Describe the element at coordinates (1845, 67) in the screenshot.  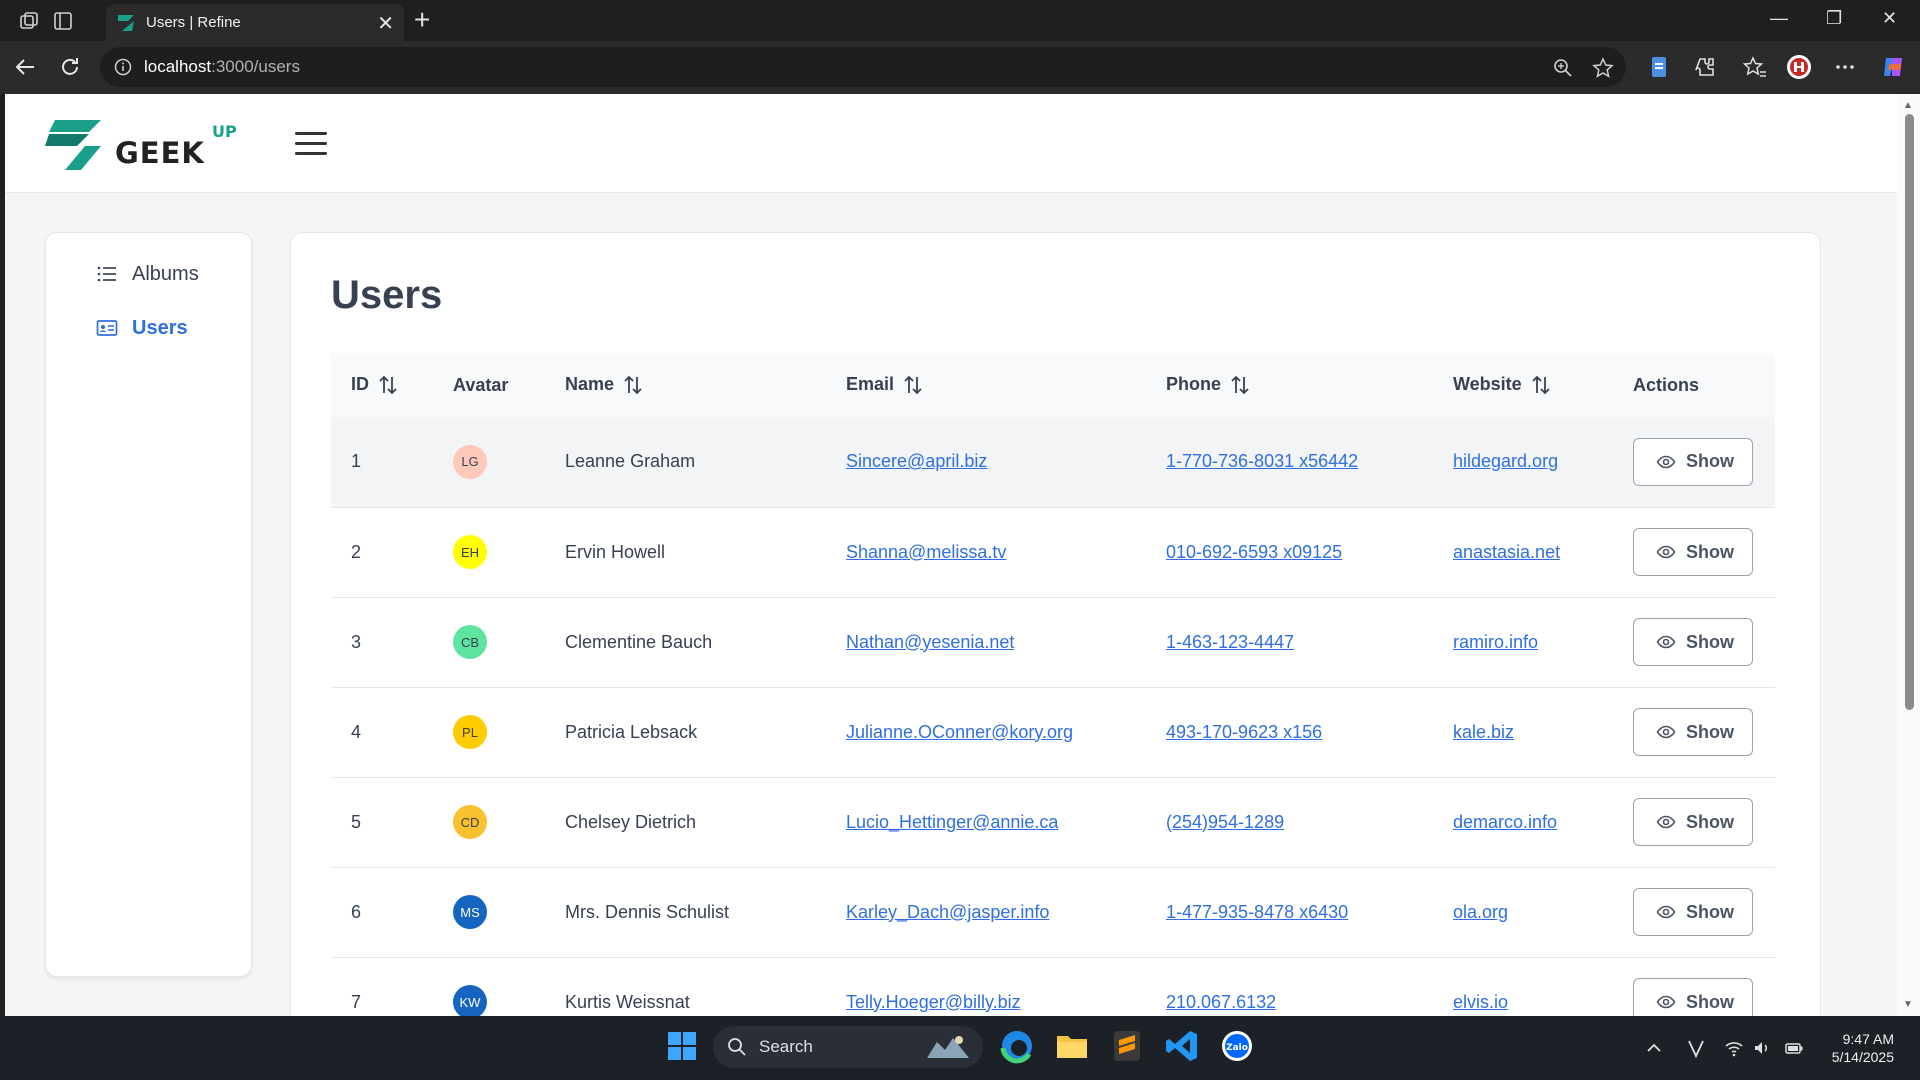
I see `more-options-icon` at that location.